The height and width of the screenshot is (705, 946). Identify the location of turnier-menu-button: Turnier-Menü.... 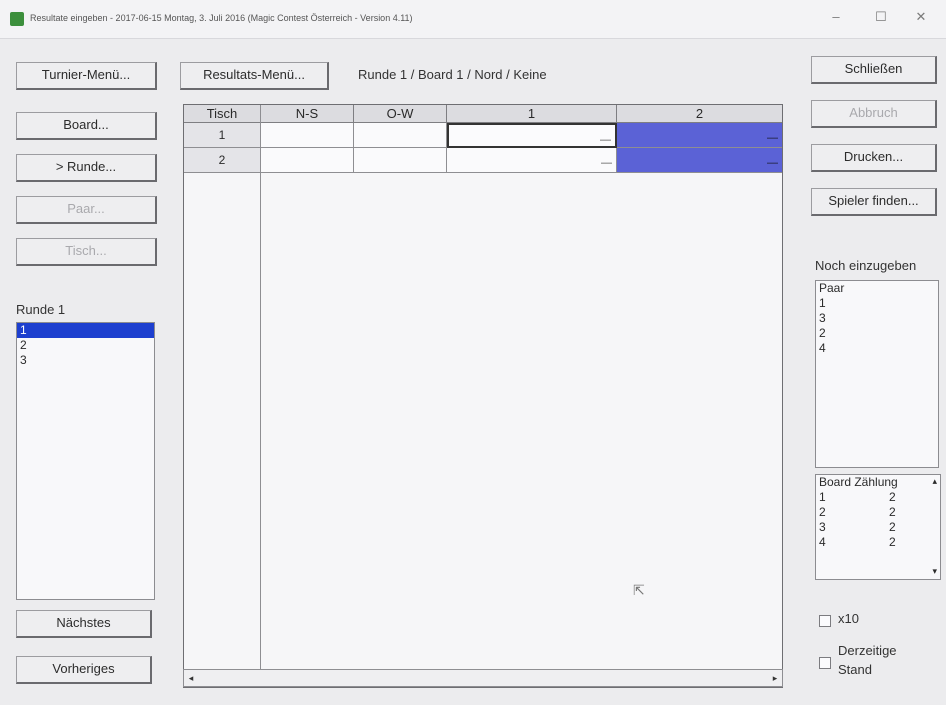
(86, 76).